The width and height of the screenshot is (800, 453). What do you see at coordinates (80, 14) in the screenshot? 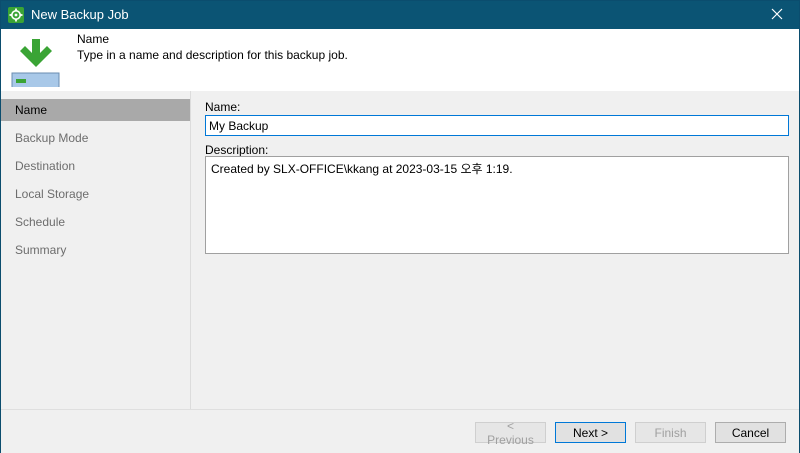
I see `window-title: New Backup Job` at bounding box center [80, 14].